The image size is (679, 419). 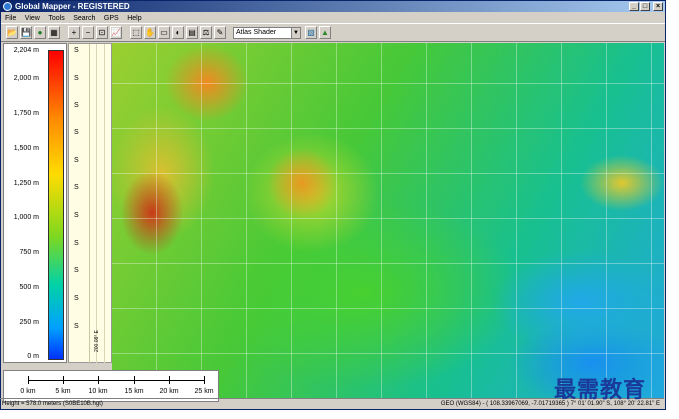 I want to click on legend-label: 2,204 m, so click(x=26, y=50).